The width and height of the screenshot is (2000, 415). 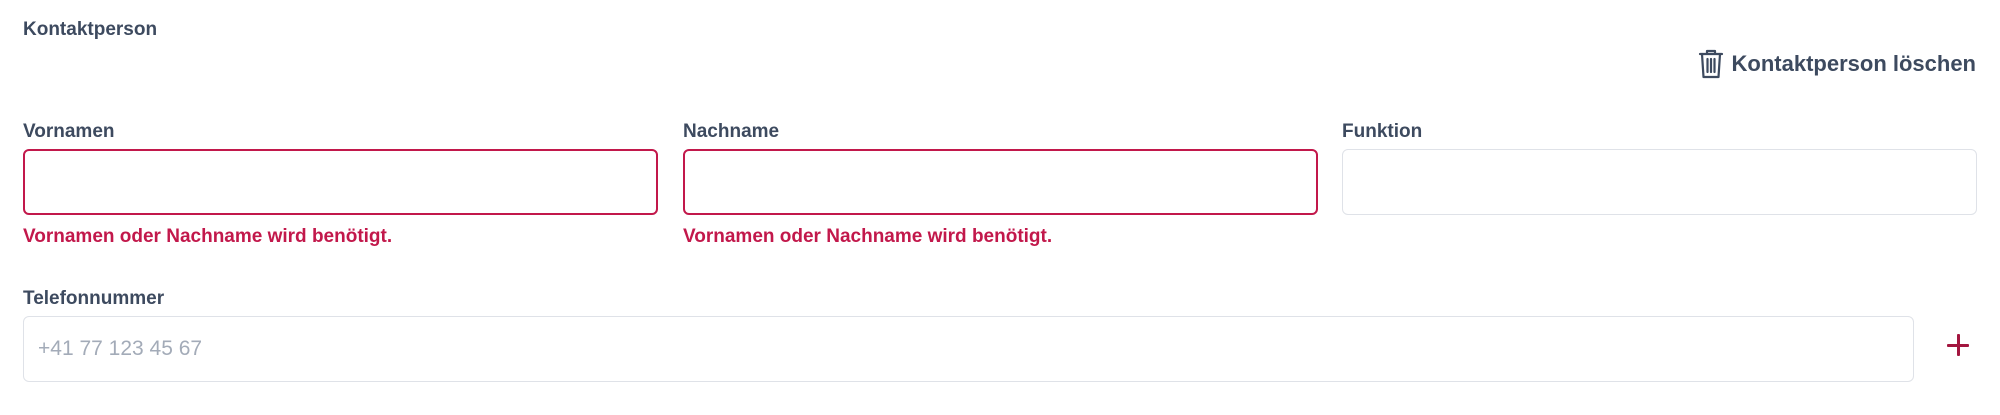 I want to click on function-input, so click(x=1659, y=182).